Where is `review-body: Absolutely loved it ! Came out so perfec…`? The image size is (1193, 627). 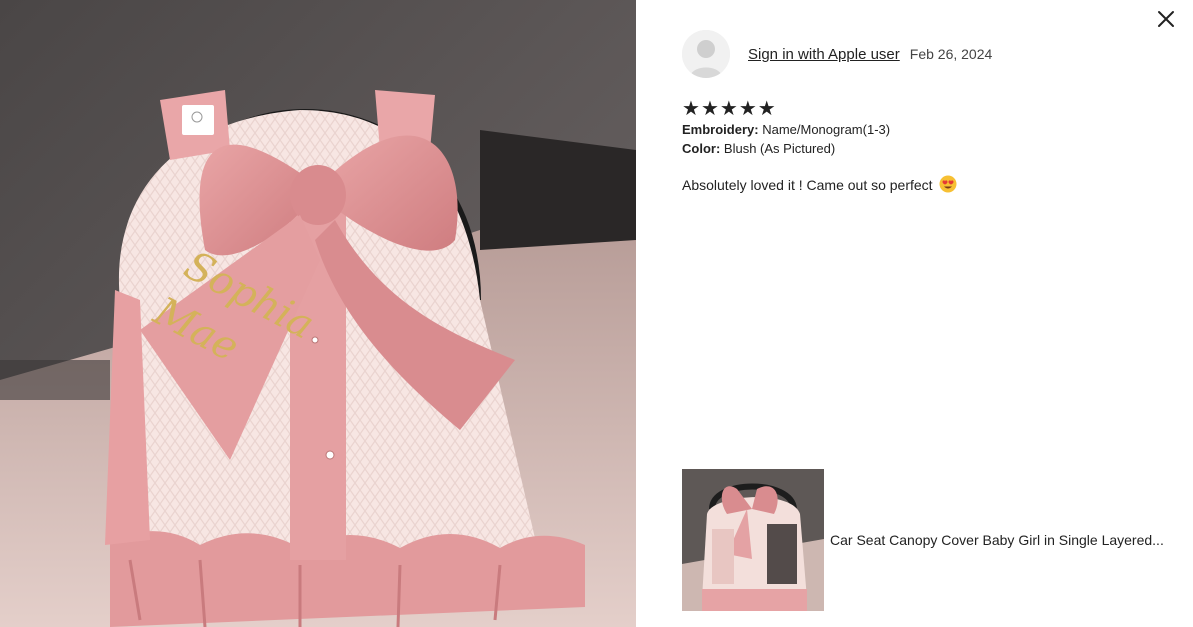 review-body: Absolutely loved it ! Came out so perfec… is located at coordinates (819, 185).